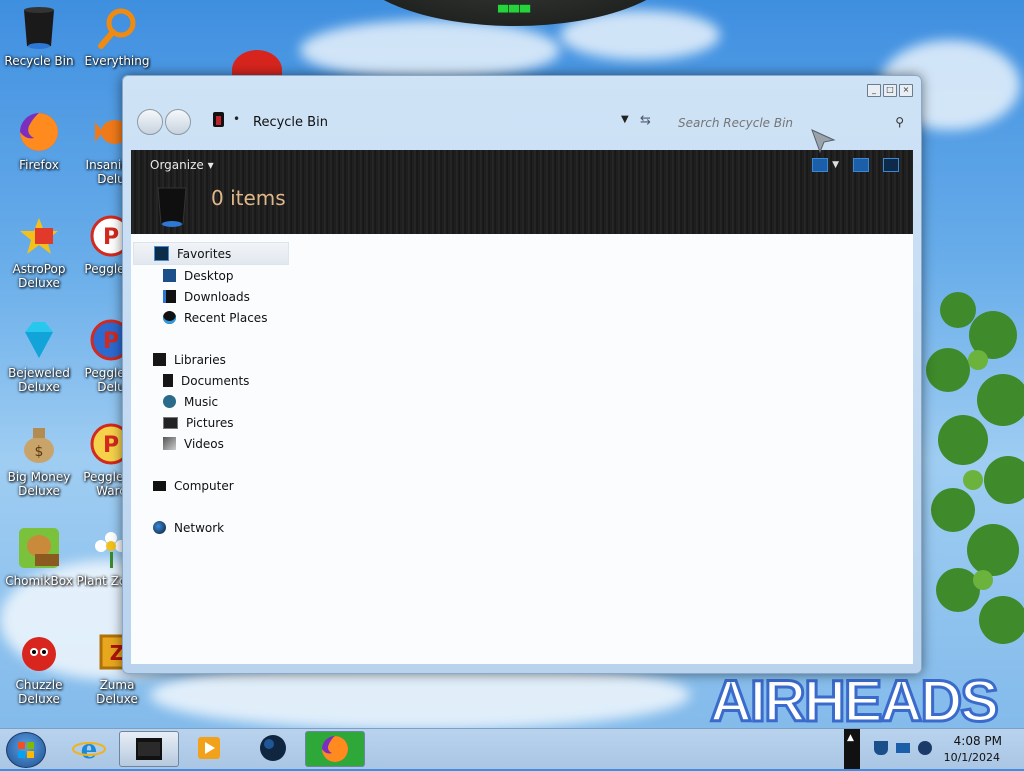  I want to click on diamond-icon, so click(39, 340).